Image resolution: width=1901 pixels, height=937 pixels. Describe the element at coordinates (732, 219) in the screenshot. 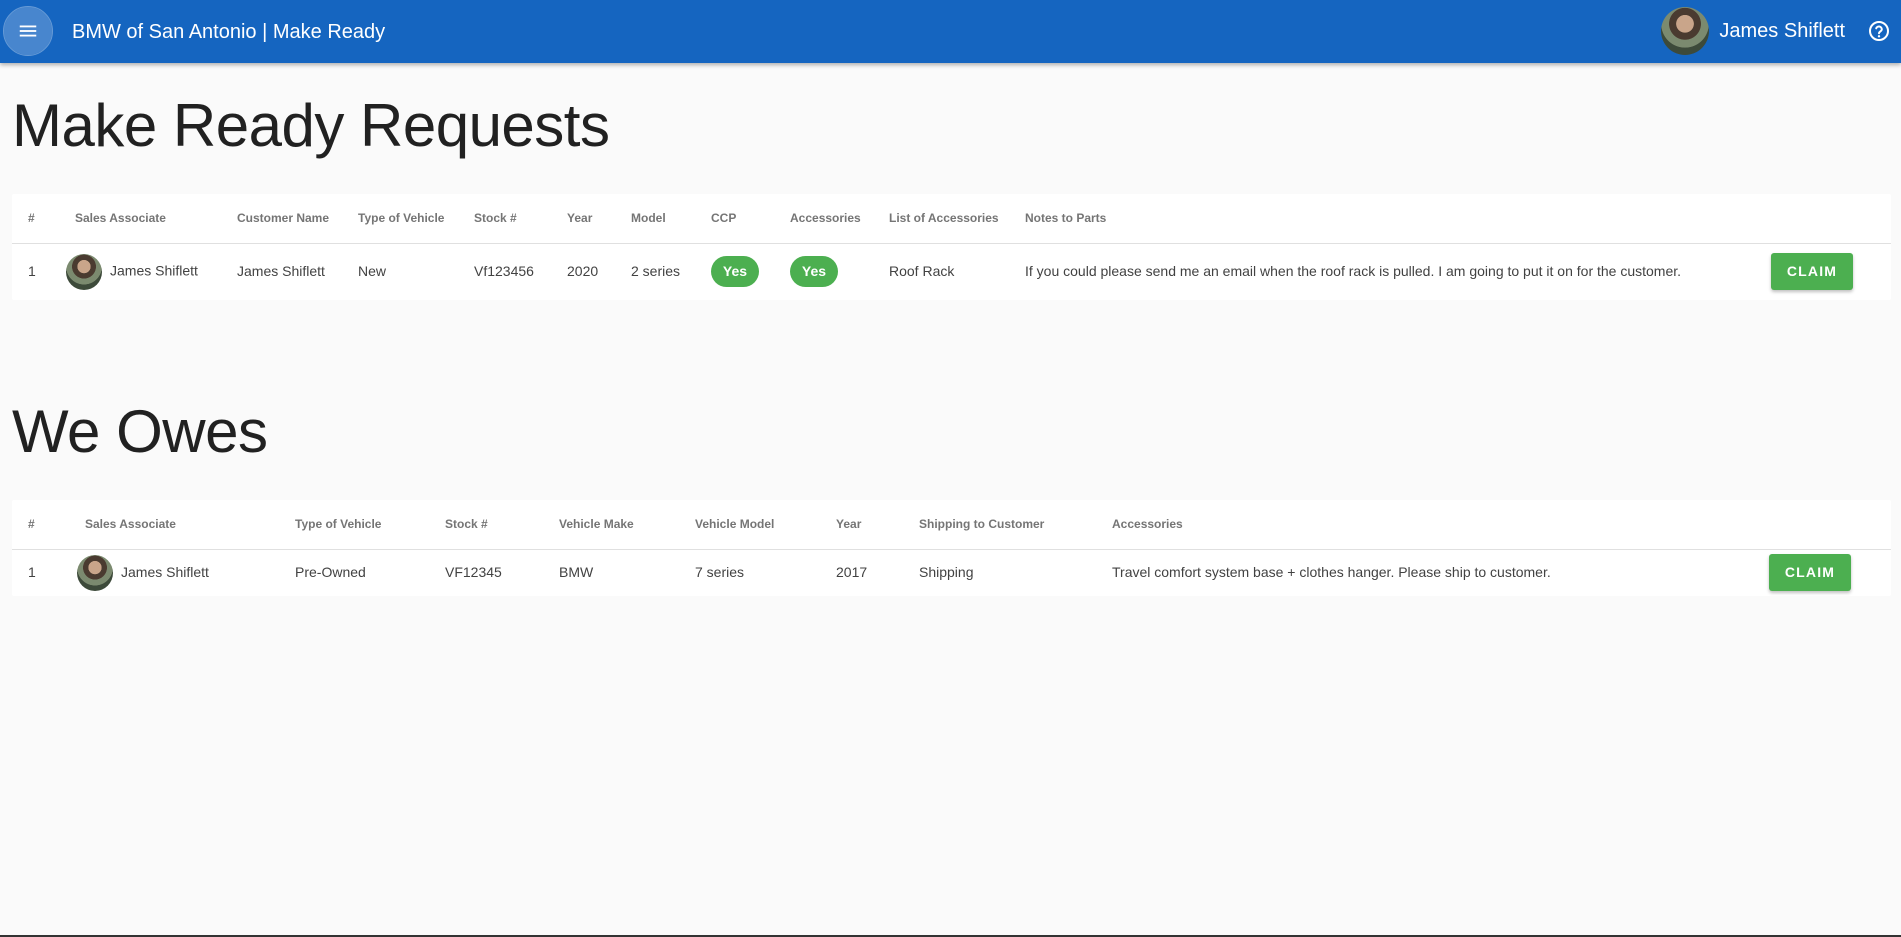

I see `column-header-ccp: CCP` at that location.